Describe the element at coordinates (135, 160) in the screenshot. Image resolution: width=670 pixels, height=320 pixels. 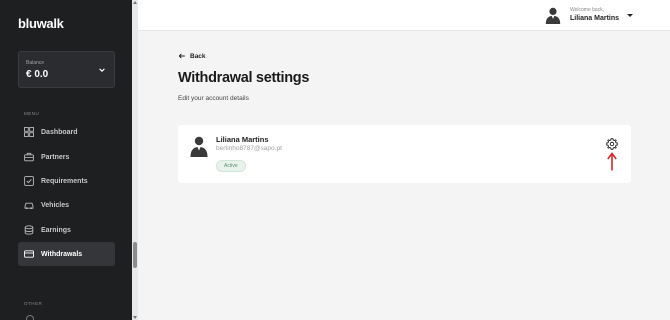
I see `sidebar-scrollbar` at that location.